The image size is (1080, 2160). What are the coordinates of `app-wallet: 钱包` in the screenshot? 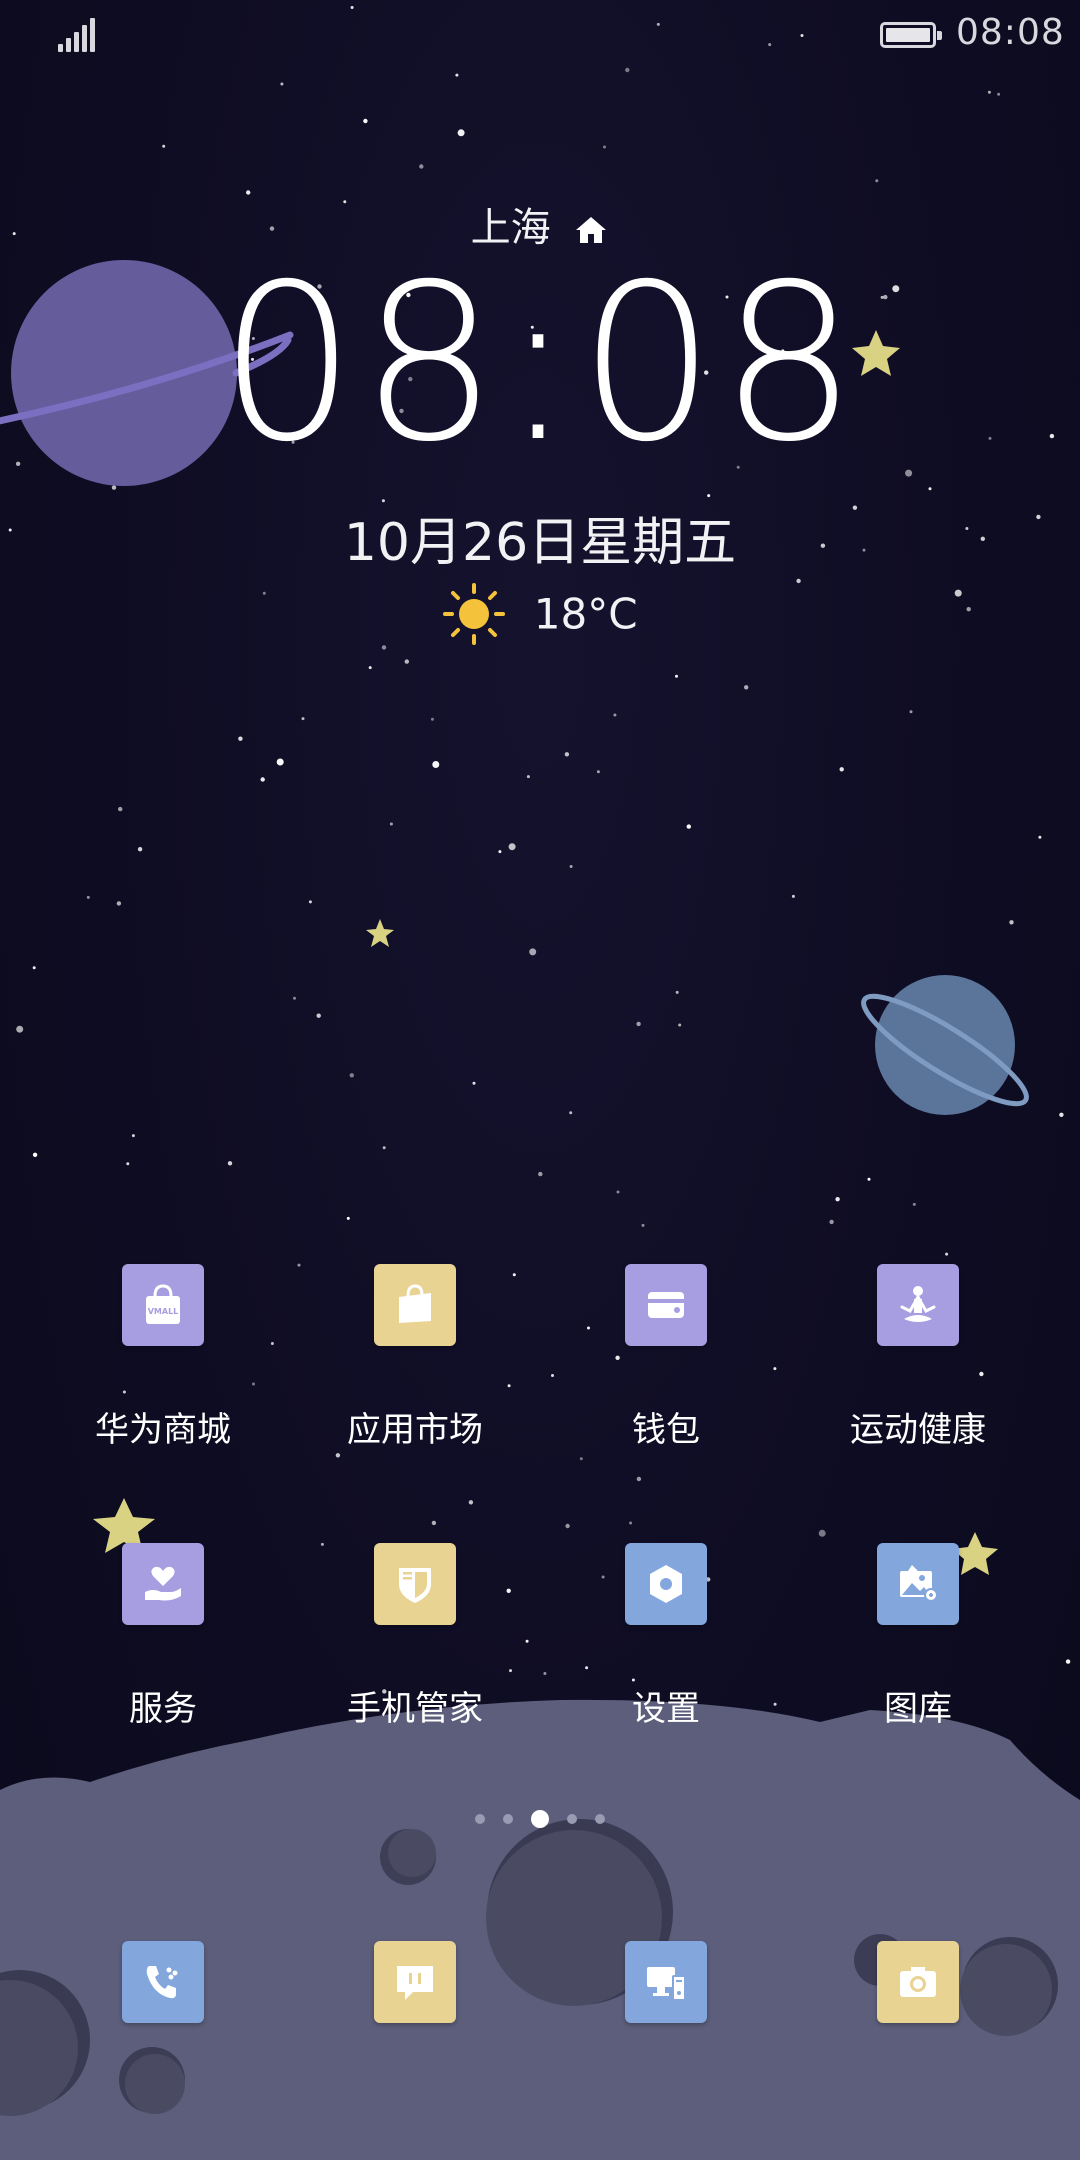 It's located at (666, 1357).